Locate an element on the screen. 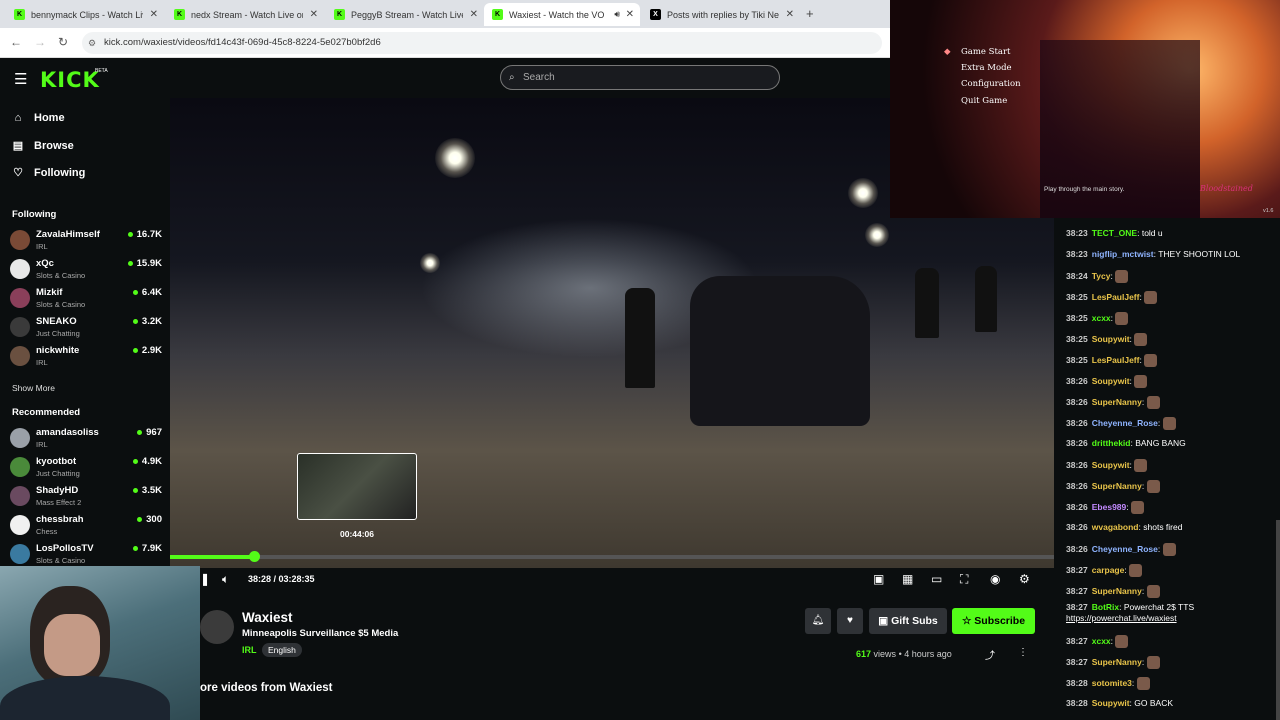  clip-icon: ▦ is located at coordinates (907, 579).